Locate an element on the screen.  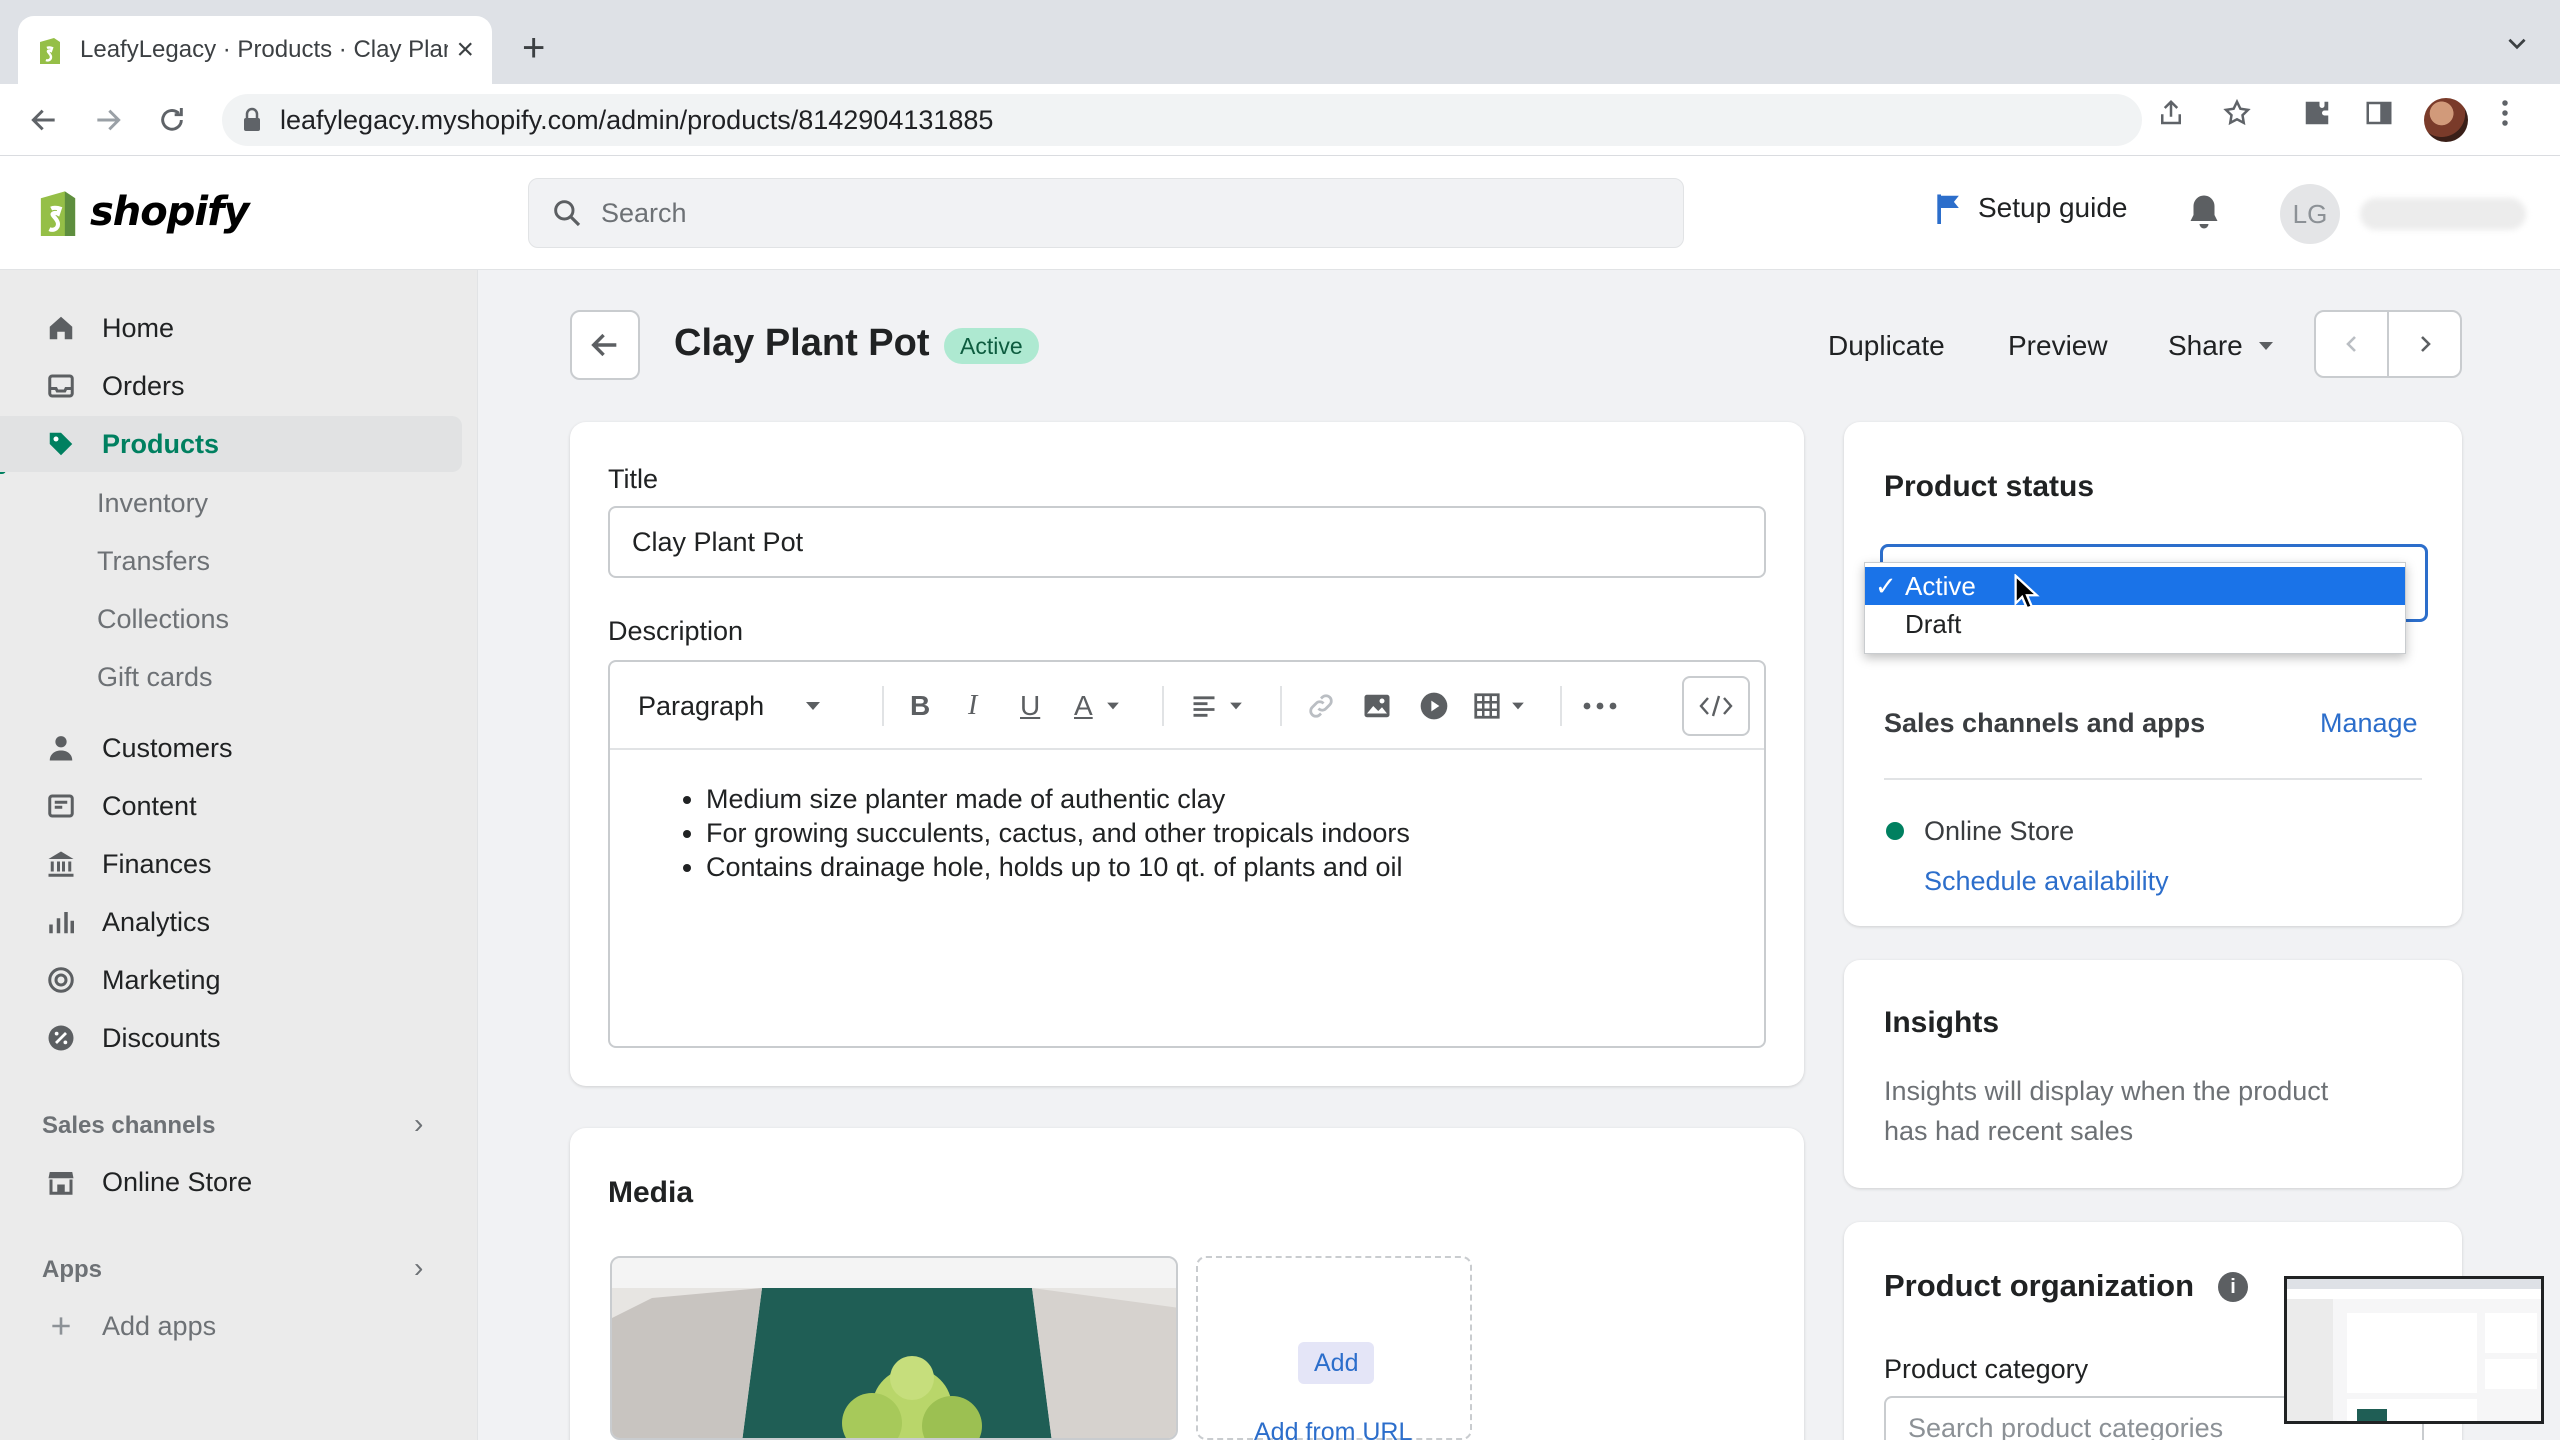
add-media-button: Add is located at coordinates (1336, 1363).